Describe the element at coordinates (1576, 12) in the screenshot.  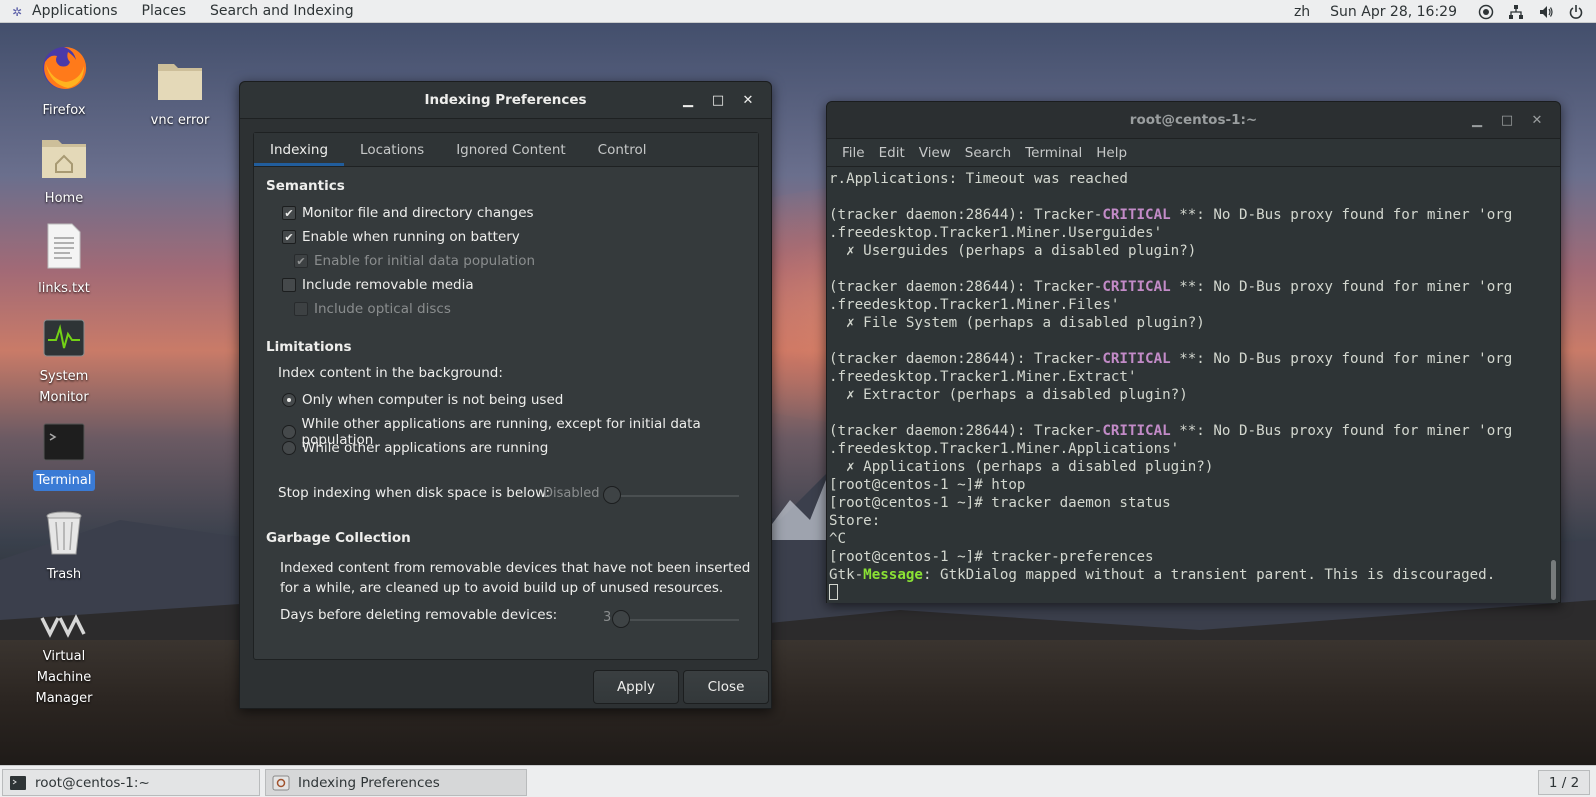
I see `power-icon` at that location.